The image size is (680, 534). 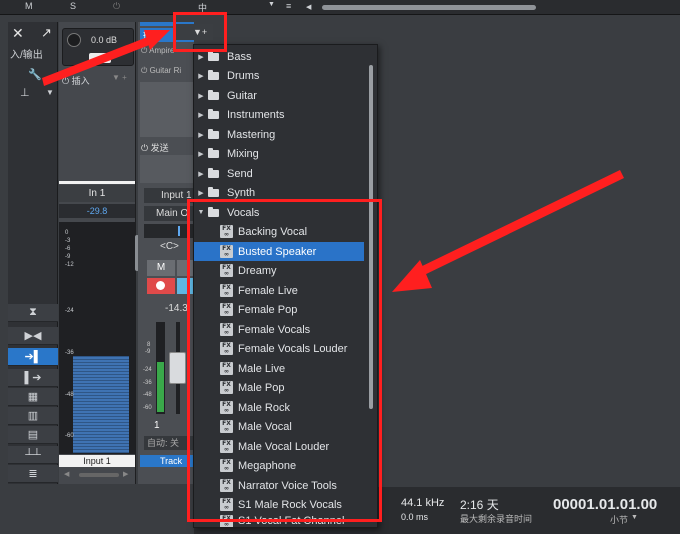 What do you see at coordinates (97, 61) in the screenshot?
I see `annotation-arrow-insert` at bounding box center [97, 61].